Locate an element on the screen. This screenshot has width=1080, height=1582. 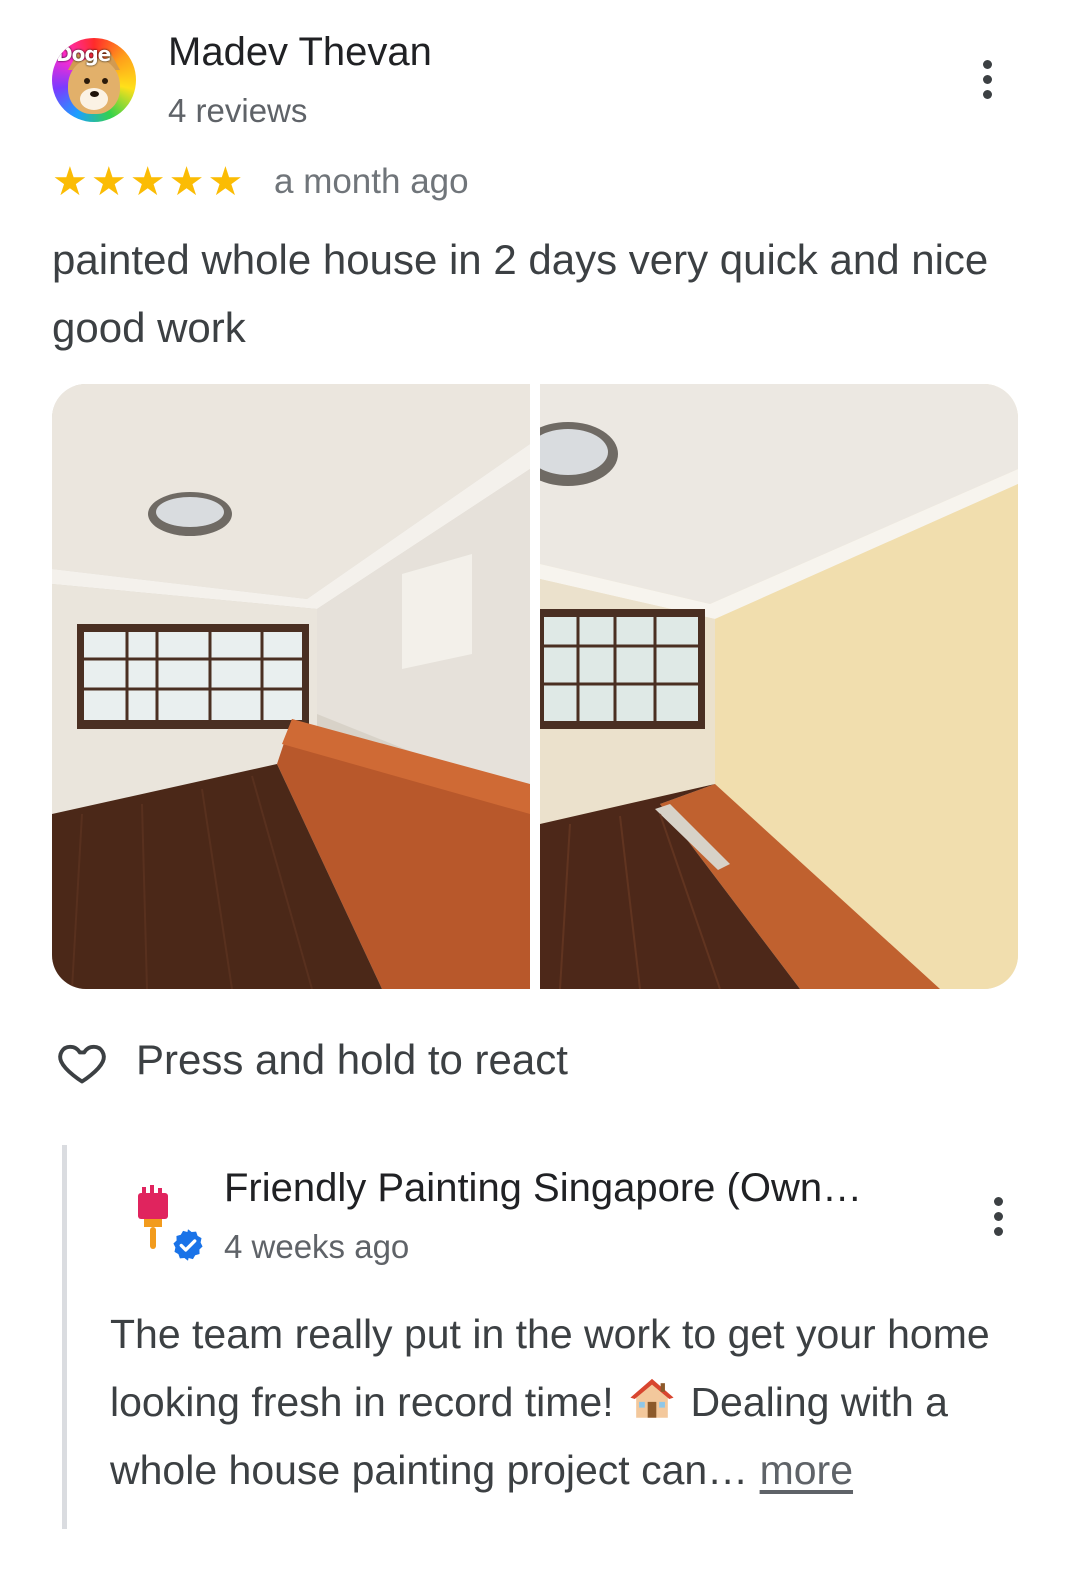
verified-badge-icon is located at coordinates (188, 1245).